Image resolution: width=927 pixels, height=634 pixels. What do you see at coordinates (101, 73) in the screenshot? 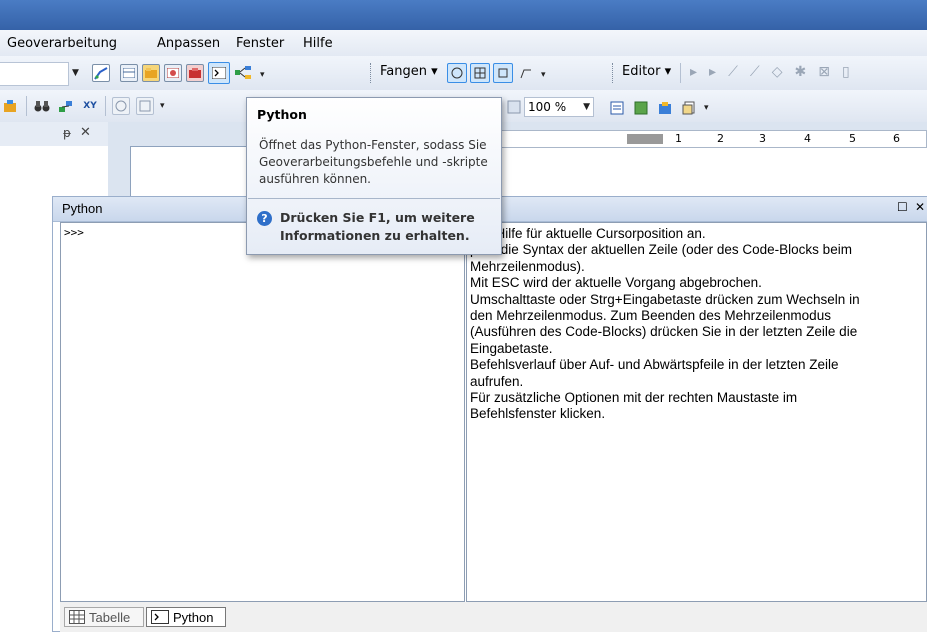
I see `measure-icon` at bounding box center [101, 73].